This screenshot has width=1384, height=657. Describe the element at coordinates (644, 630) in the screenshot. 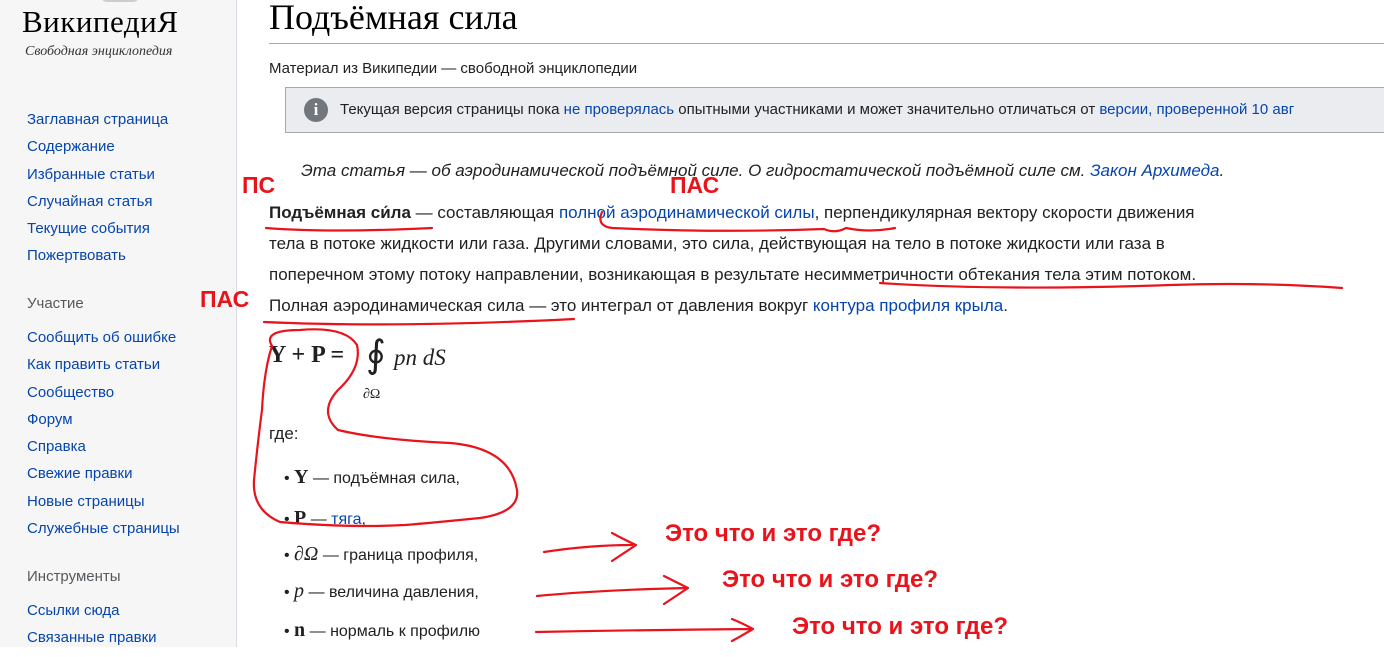

I see `arrow-normal` at that location.